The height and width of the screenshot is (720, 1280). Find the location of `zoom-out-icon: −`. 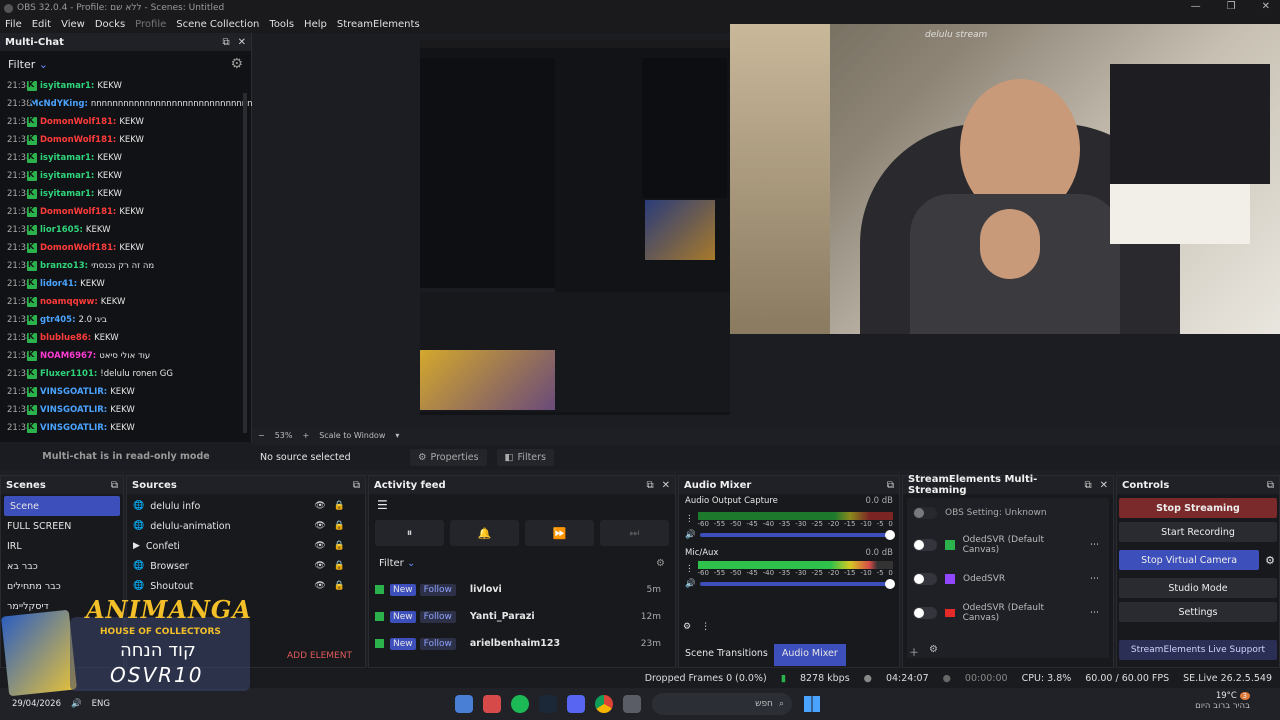

zoom-out-icon: − is located at coordinates (261, 435).